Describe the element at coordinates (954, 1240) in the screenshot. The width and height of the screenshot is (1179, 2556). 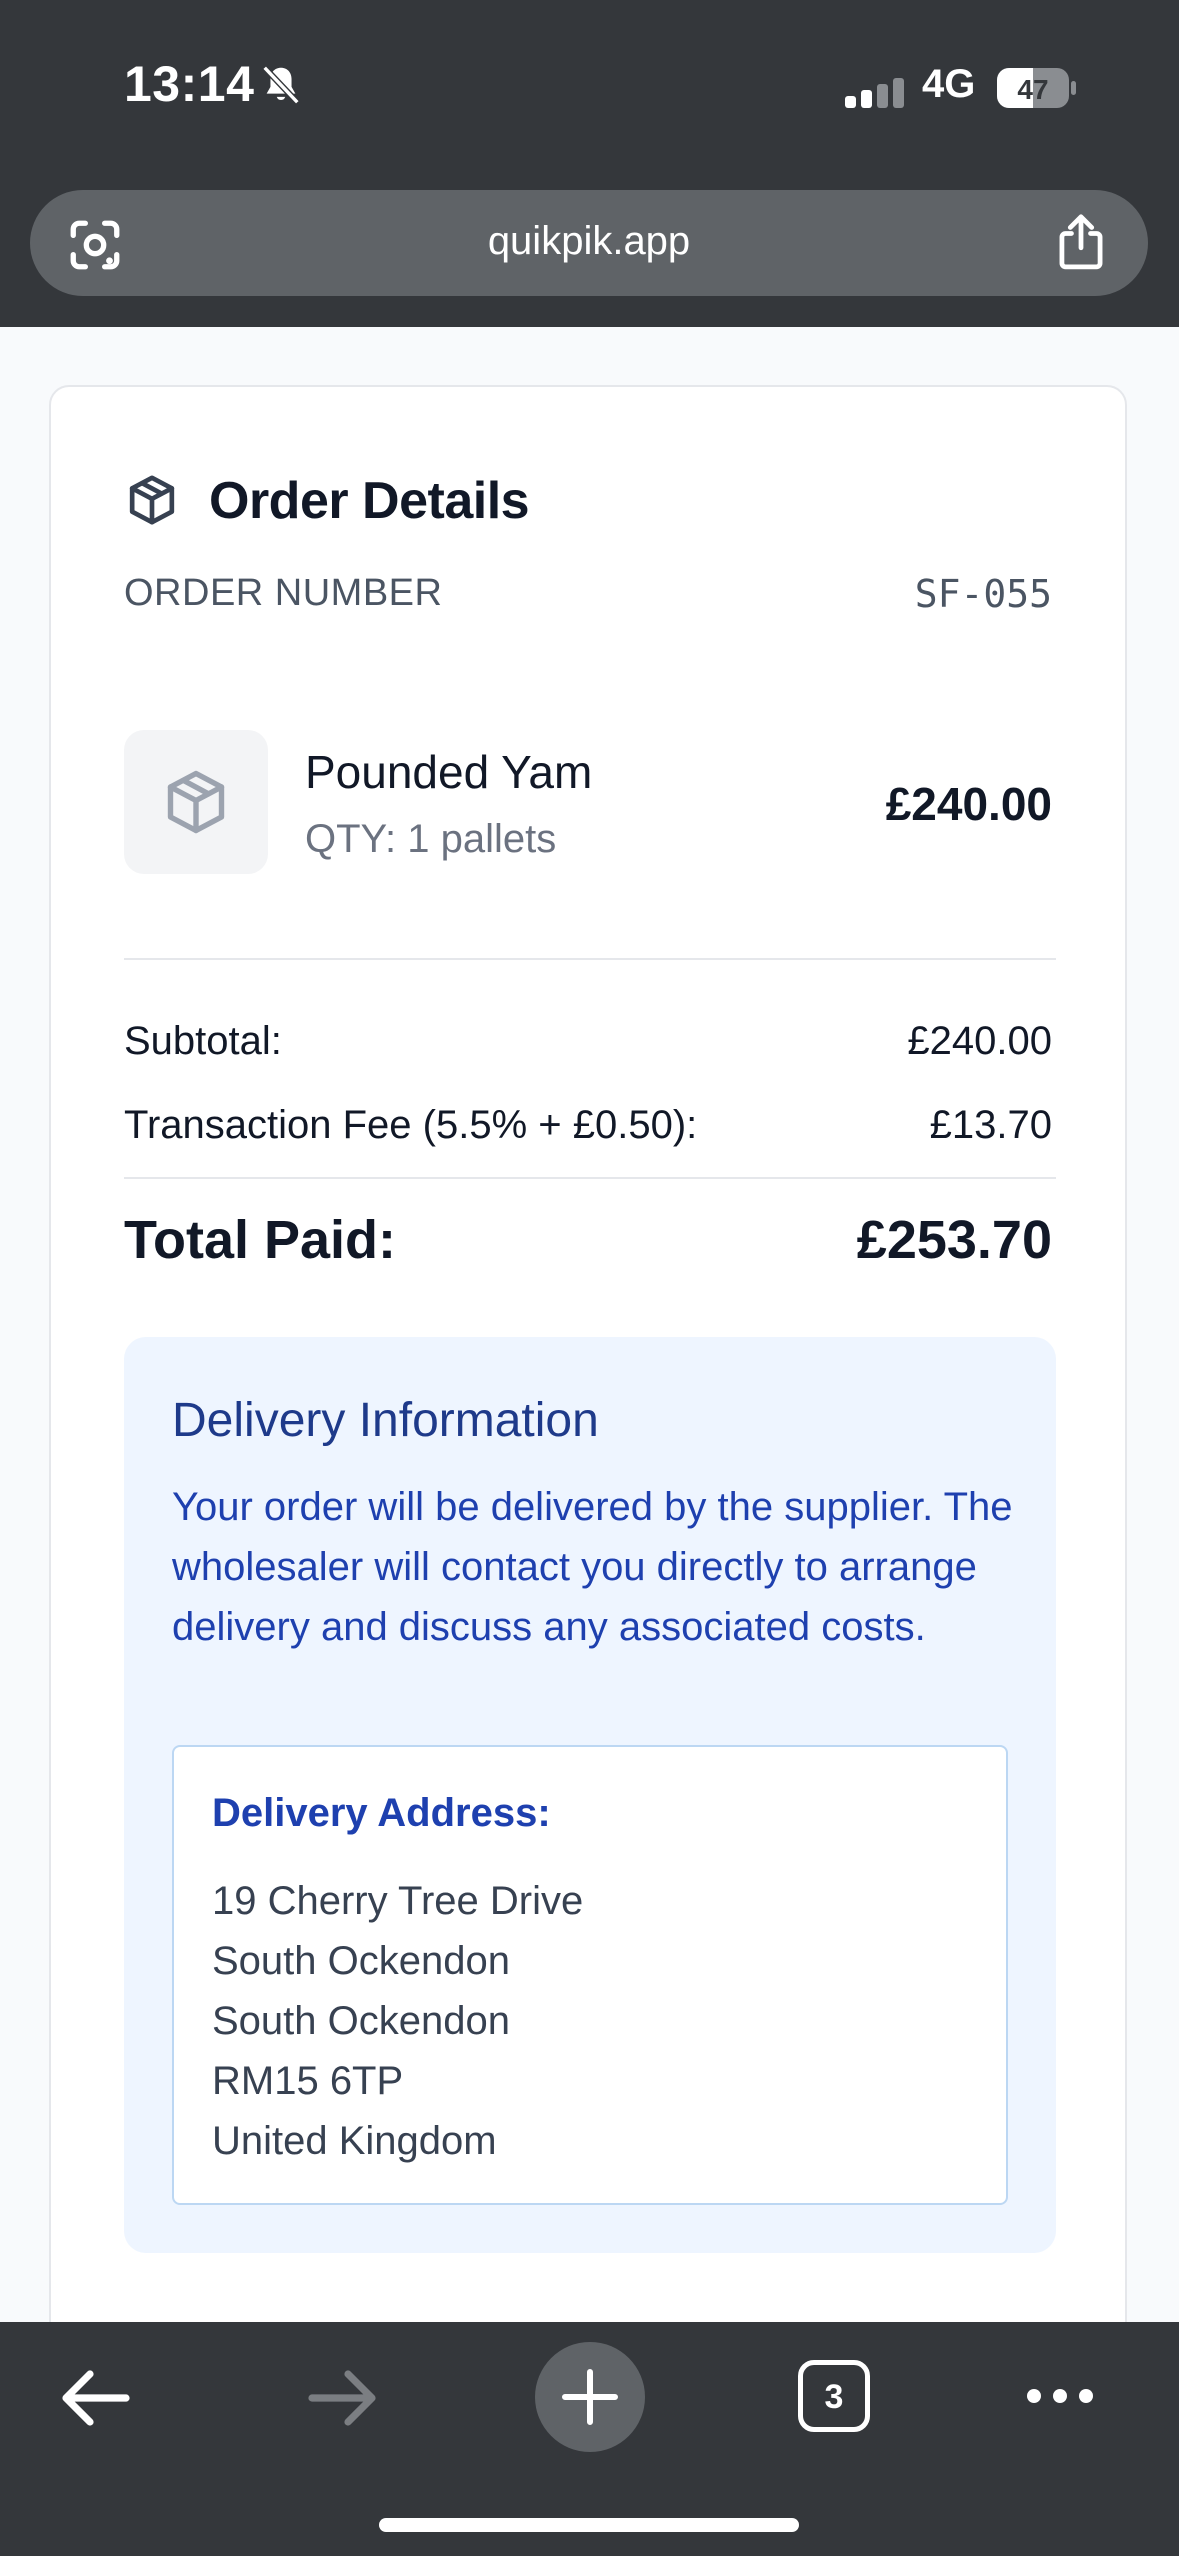
I see `total-value: £253.70` at that location.